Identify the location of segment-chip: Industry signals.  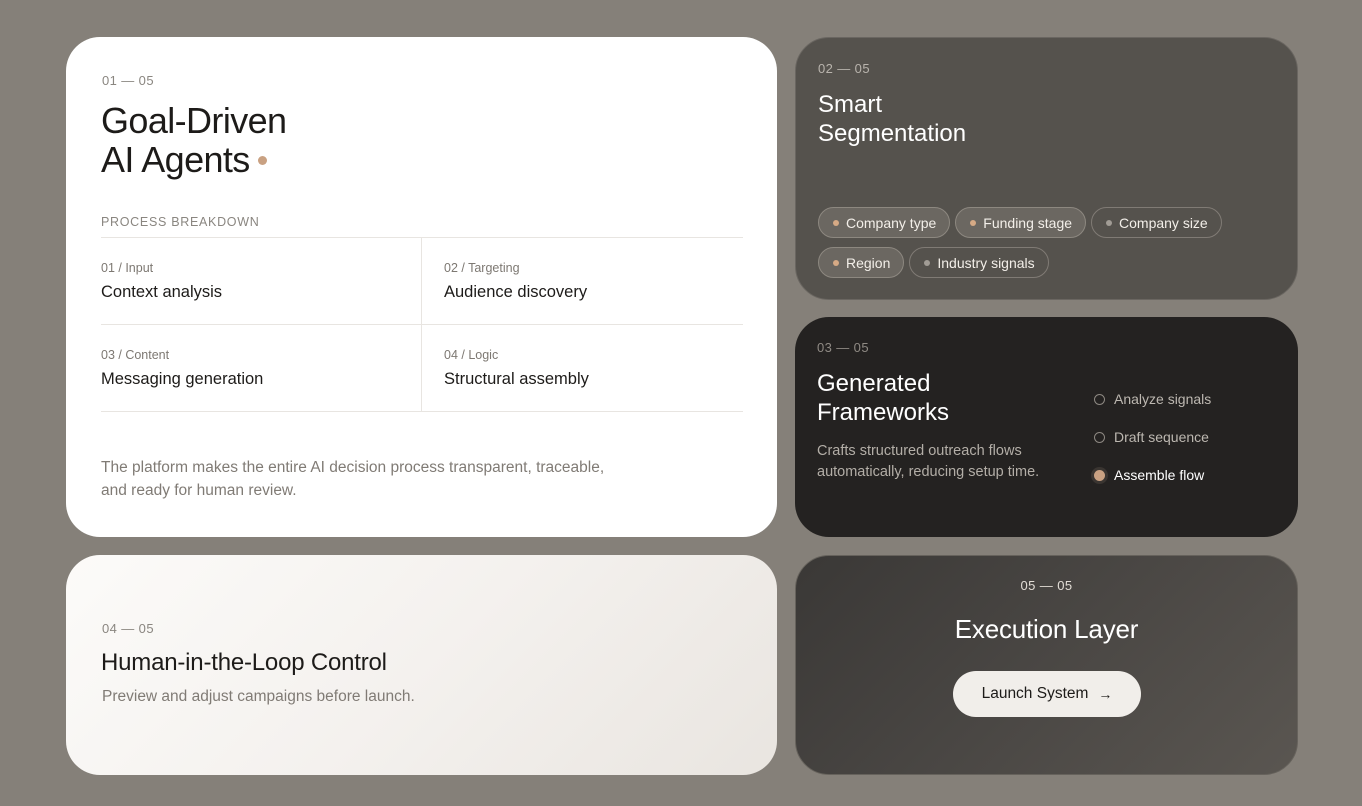
(979, 262).